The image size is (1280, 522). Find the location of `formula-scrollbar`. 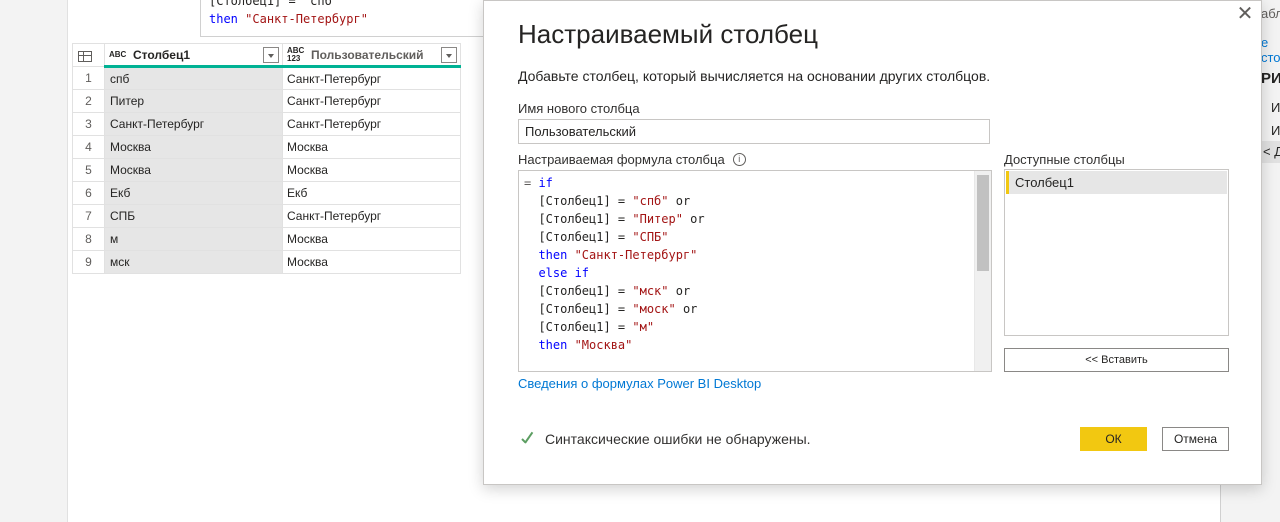

formula-scrollbar is located at coordinates (982, 271).